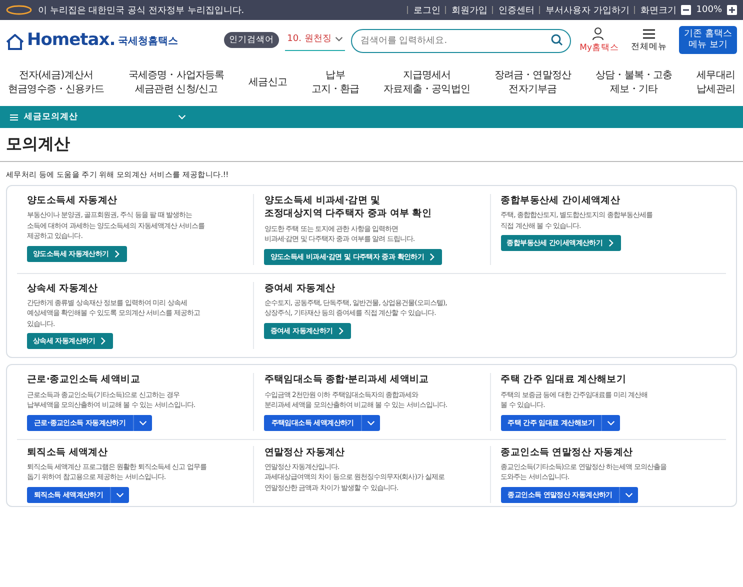 The image size is (743, 587). I want to click on service-title: 양도소득세 비과세·감면 및 조정대상지역 다주택자 중과 여부 확인, so click(348, 207).